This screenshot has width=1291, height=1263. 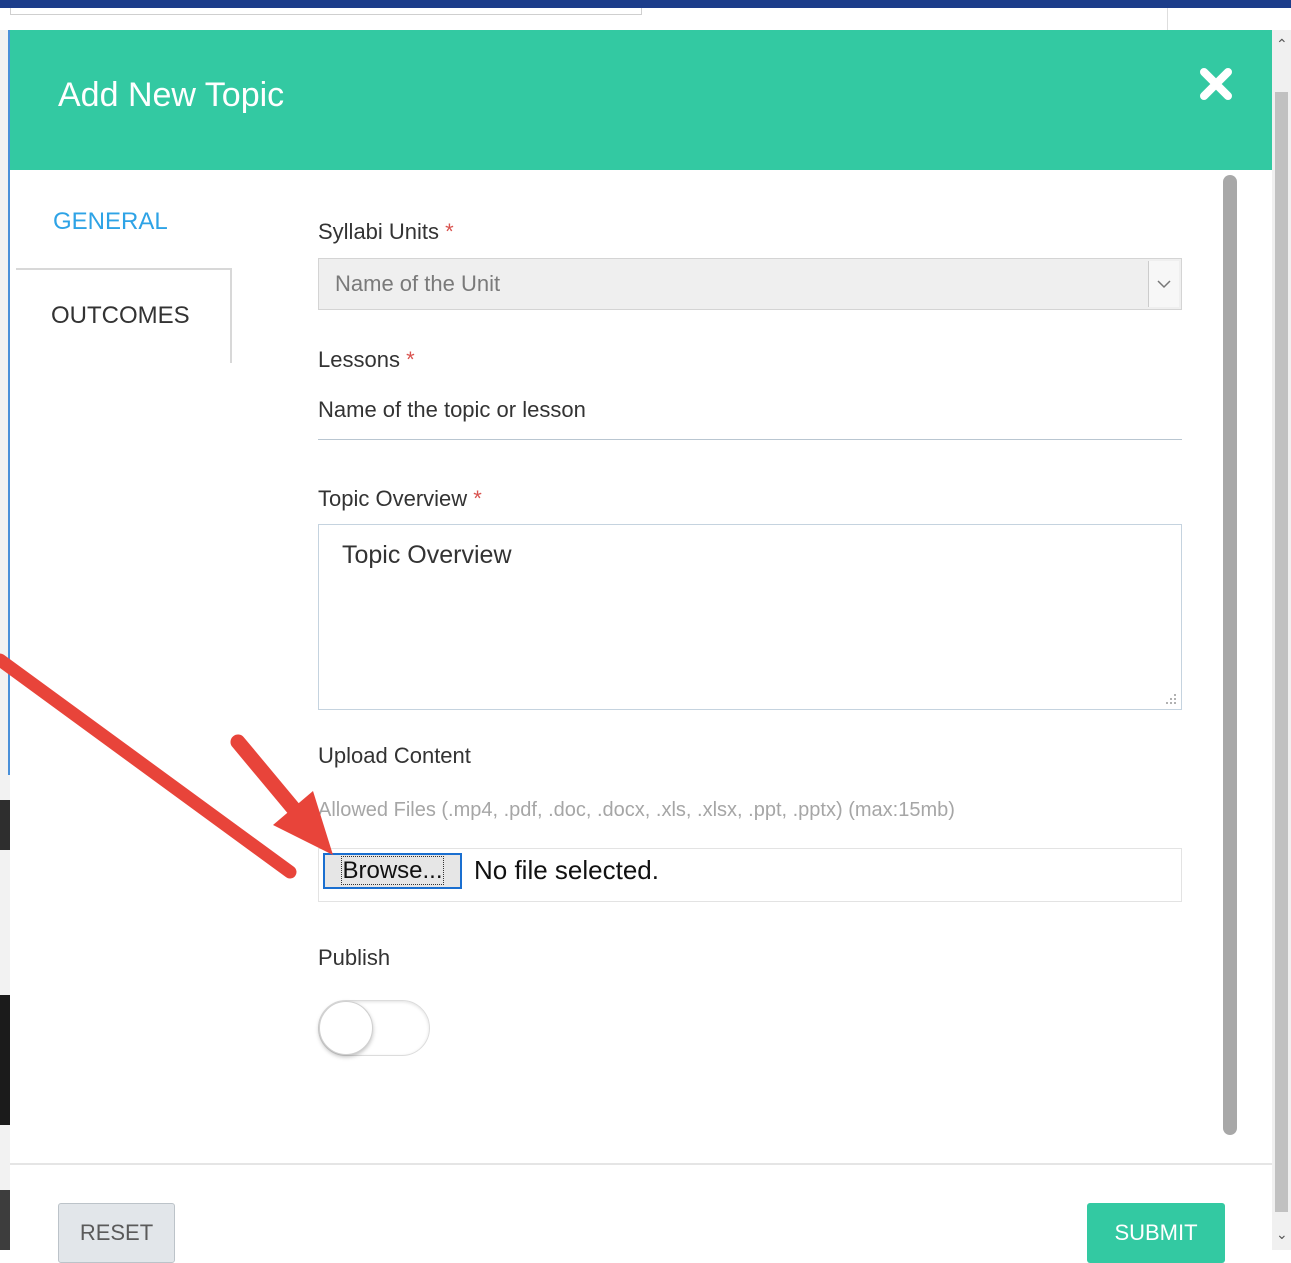 What do you see at coordinates (379, 231) in the screenshot?
I see `syllabi-units-label-text: Syllabi Units` at bounding box center [379, 231].